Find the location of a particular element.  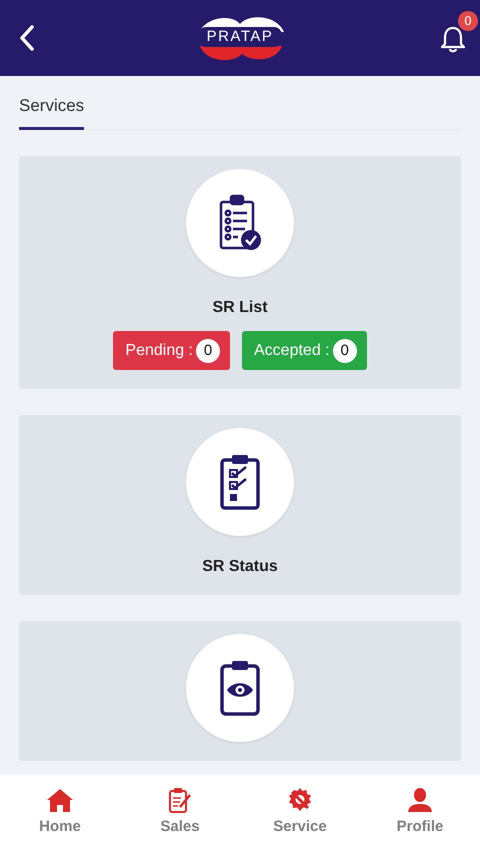

clipboard-check-icon is located at coordinates (240, 482).